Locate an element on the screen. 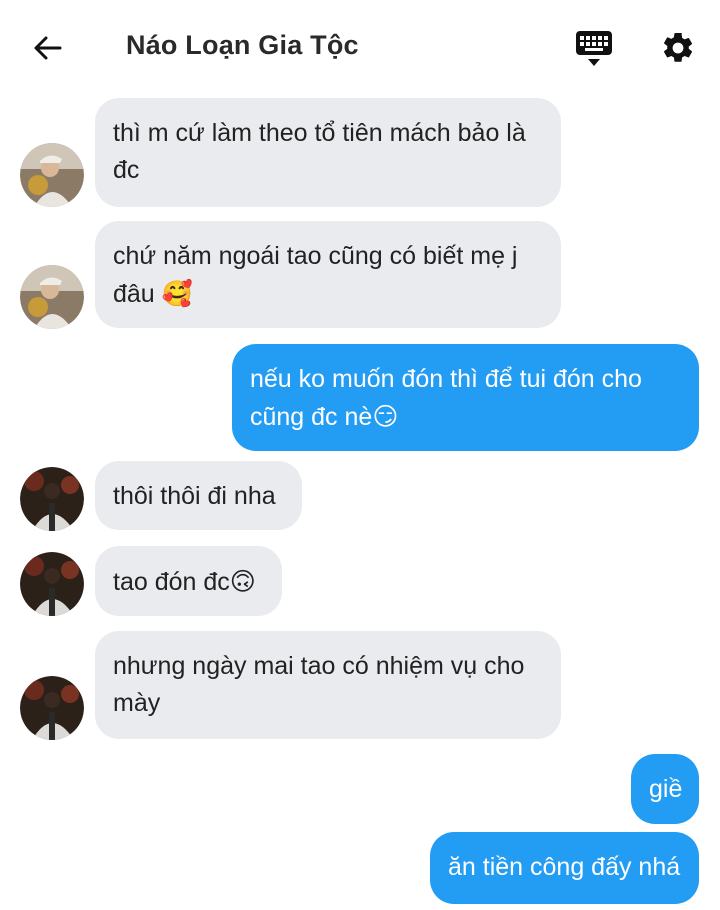  message-bubble-outgoing: giề is located at coordinates (665, 789).